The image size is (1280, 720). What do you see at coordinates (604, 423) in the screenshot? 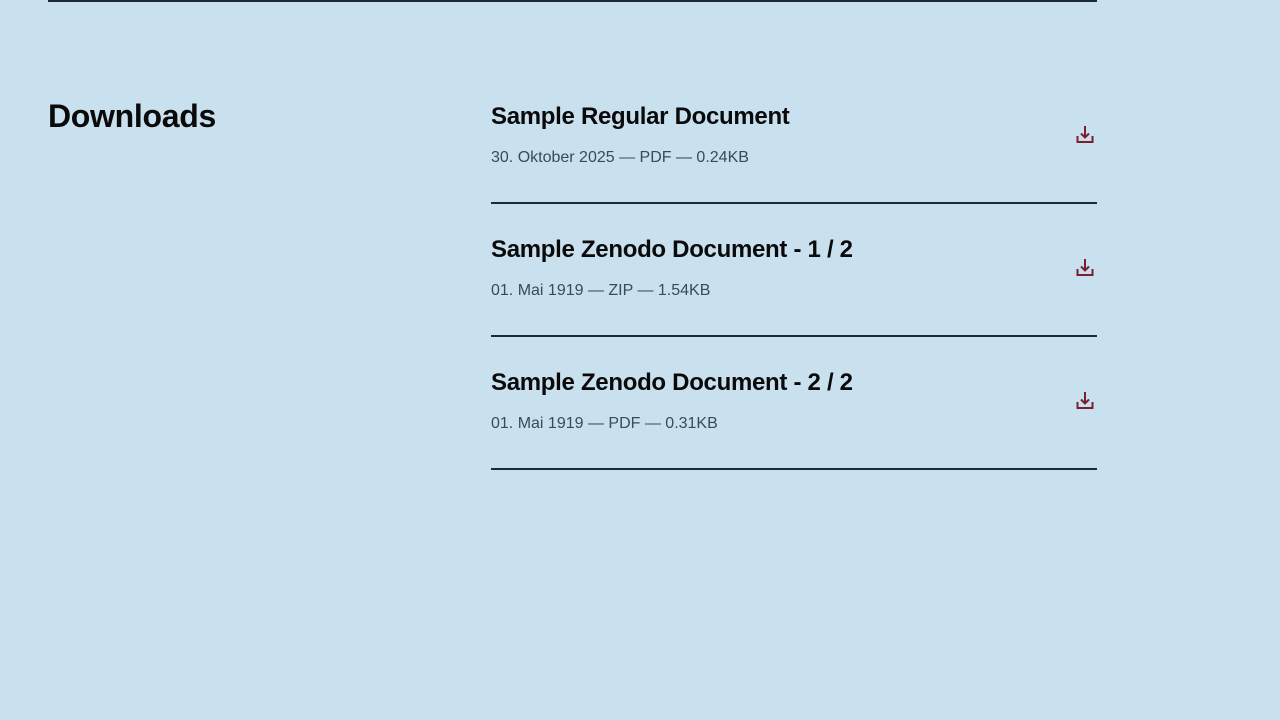
I see `document-meta: 01. Mai 1919 — PDF — 0.31KB` at bounding box center [604, 423].